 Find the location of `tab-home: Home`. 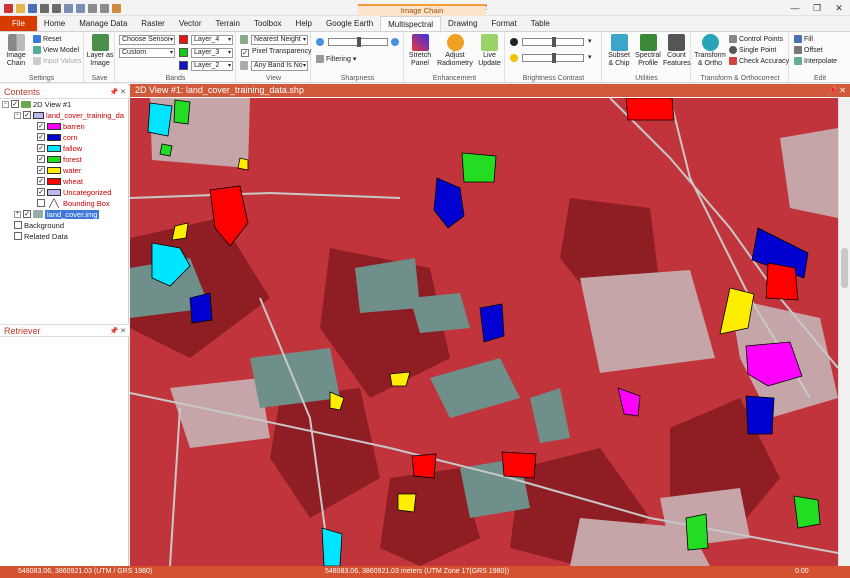

tab-home: Home is located at coordinates (54, 23).